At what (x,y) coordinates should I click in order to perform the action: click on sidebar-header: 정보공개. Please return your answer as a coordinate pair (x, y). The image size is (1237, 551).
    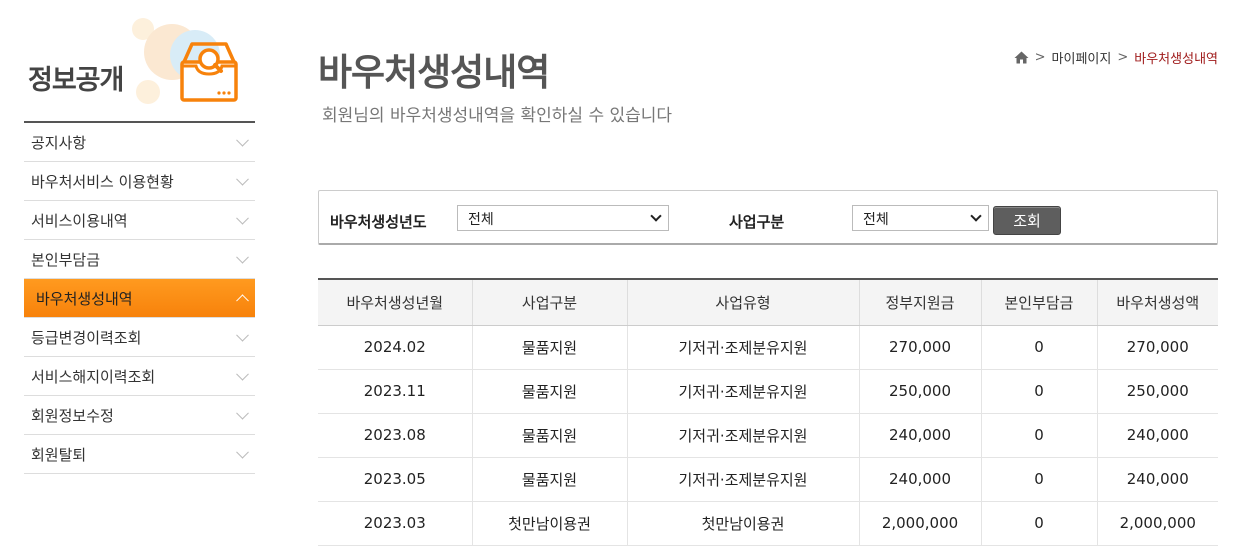
    Looking at the image, I should click on (139, 61).